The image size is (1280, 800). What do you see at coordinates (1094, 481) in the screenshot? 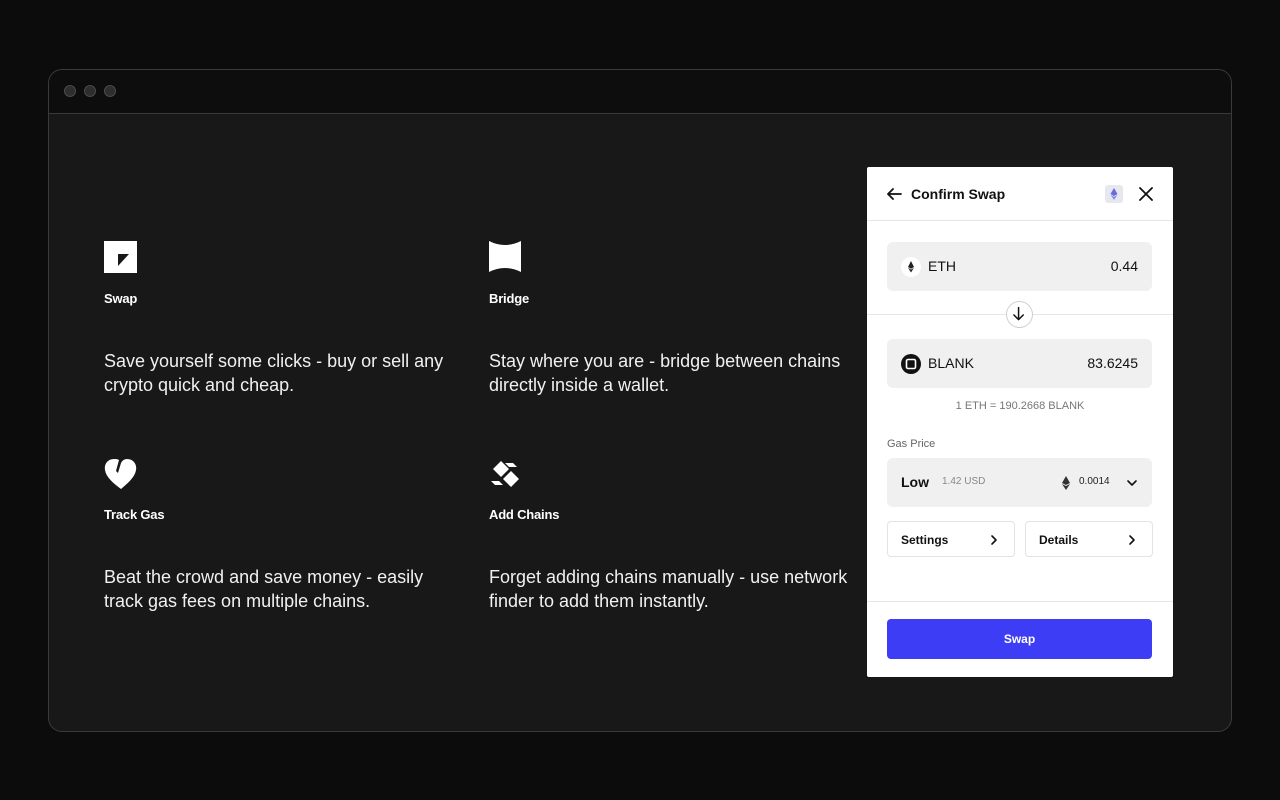
I see `gas-eth-amount: 0.0014` at bounding box center [1094, 481].